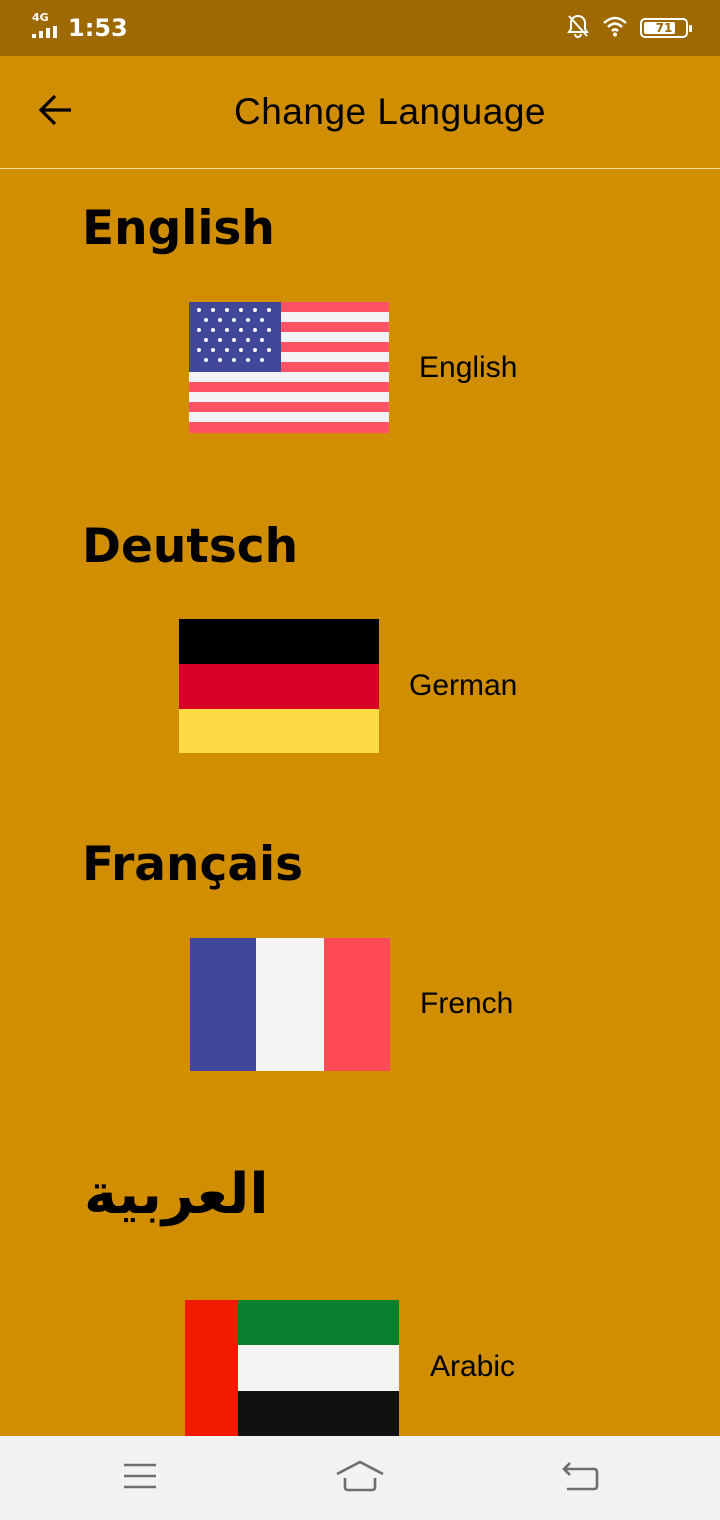 This screenshot has width=720, height=1520. I want to click on back-nav-button, so click(580, 1478).